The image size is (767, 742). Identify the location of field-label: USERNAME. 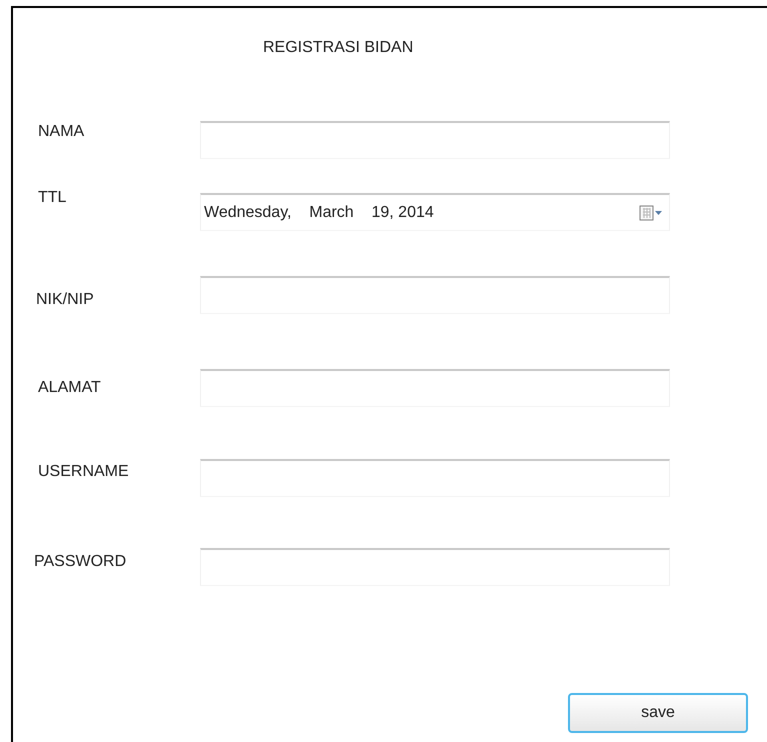
(84, 472).